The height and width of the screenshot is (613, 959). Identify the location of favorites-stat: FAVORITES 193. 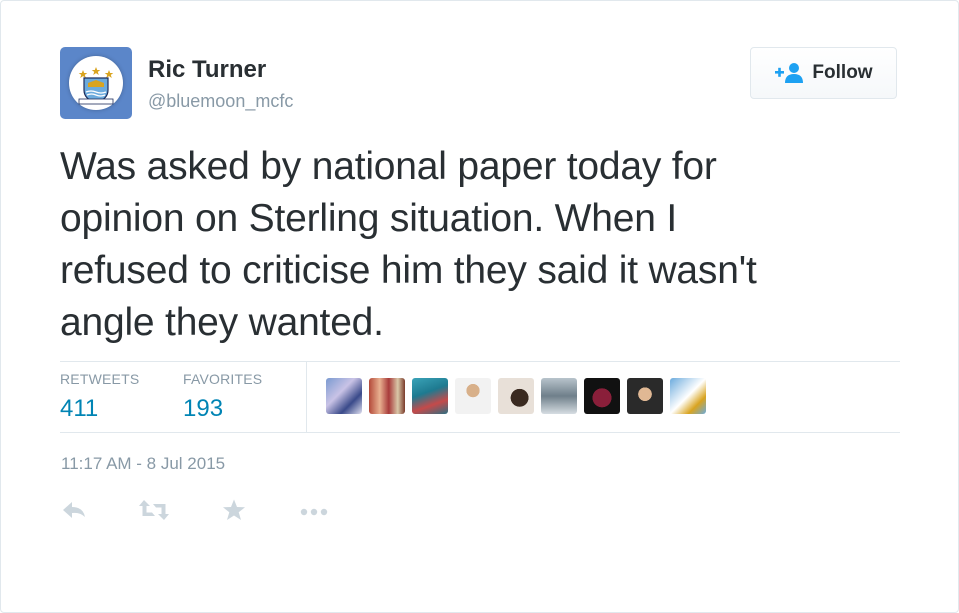
(222, 397).